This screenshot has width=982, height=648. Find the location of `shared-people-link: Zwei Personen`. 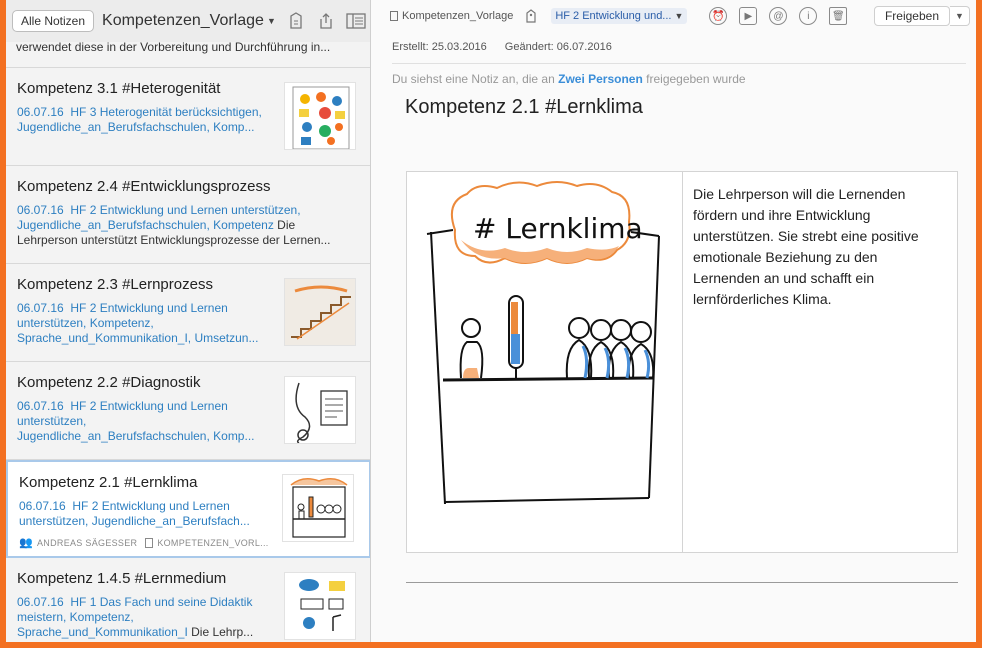

shared-people-link: Zwei Personen is located at coordinates (600, 79).